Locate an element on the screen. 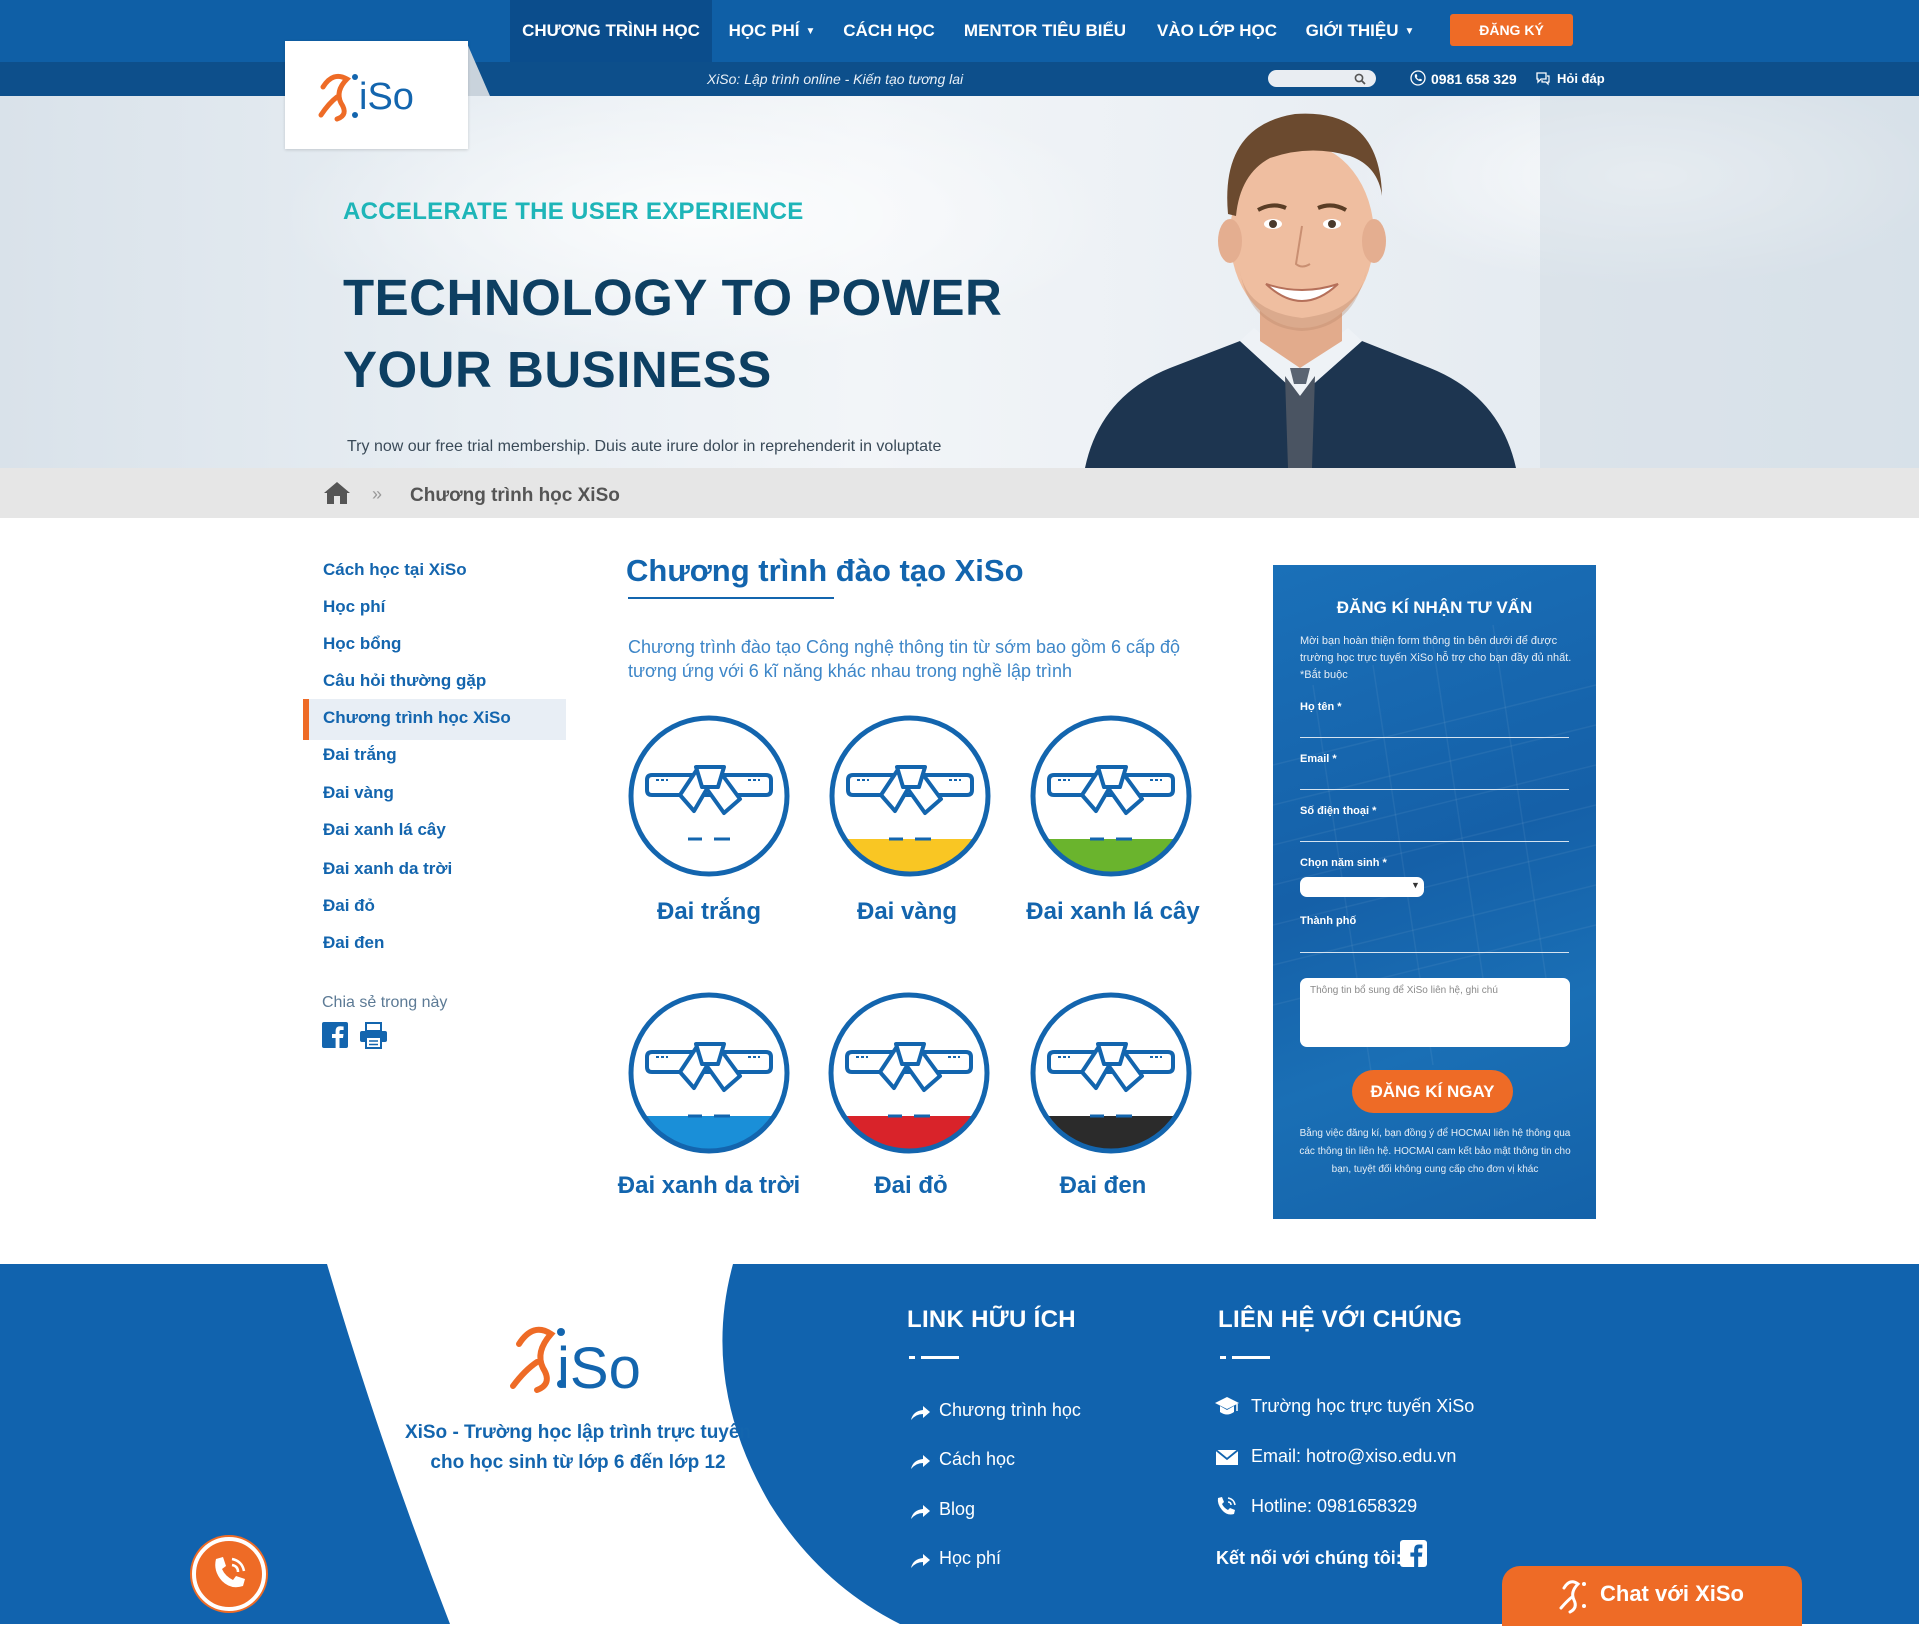 The image size is (1919, 1626). print-icon is located at coordinates (373, 1035).